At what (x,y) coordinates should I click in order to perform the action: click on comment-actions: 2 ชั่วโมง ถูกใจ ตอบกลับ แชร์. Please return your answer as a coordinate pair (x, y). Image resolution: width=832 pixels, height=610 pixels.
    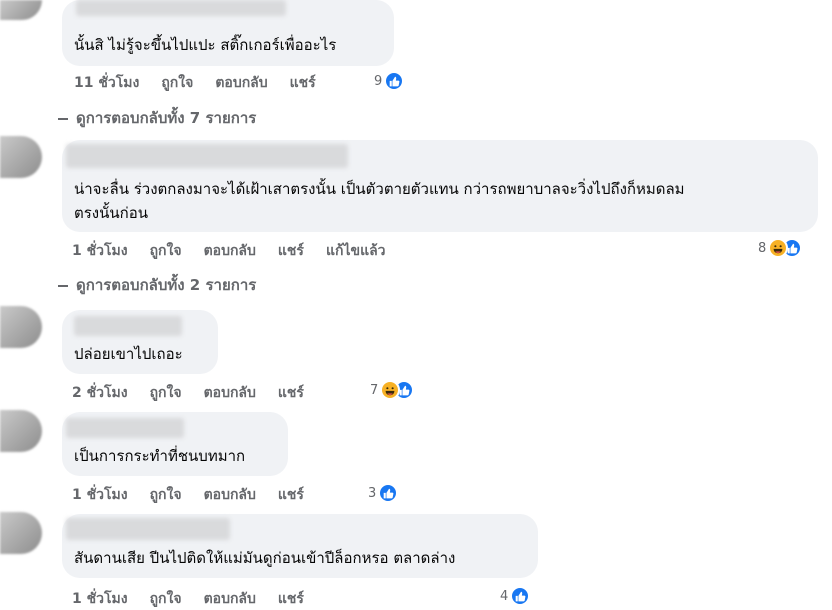
    Looking at the image, I should click on (199, 393).